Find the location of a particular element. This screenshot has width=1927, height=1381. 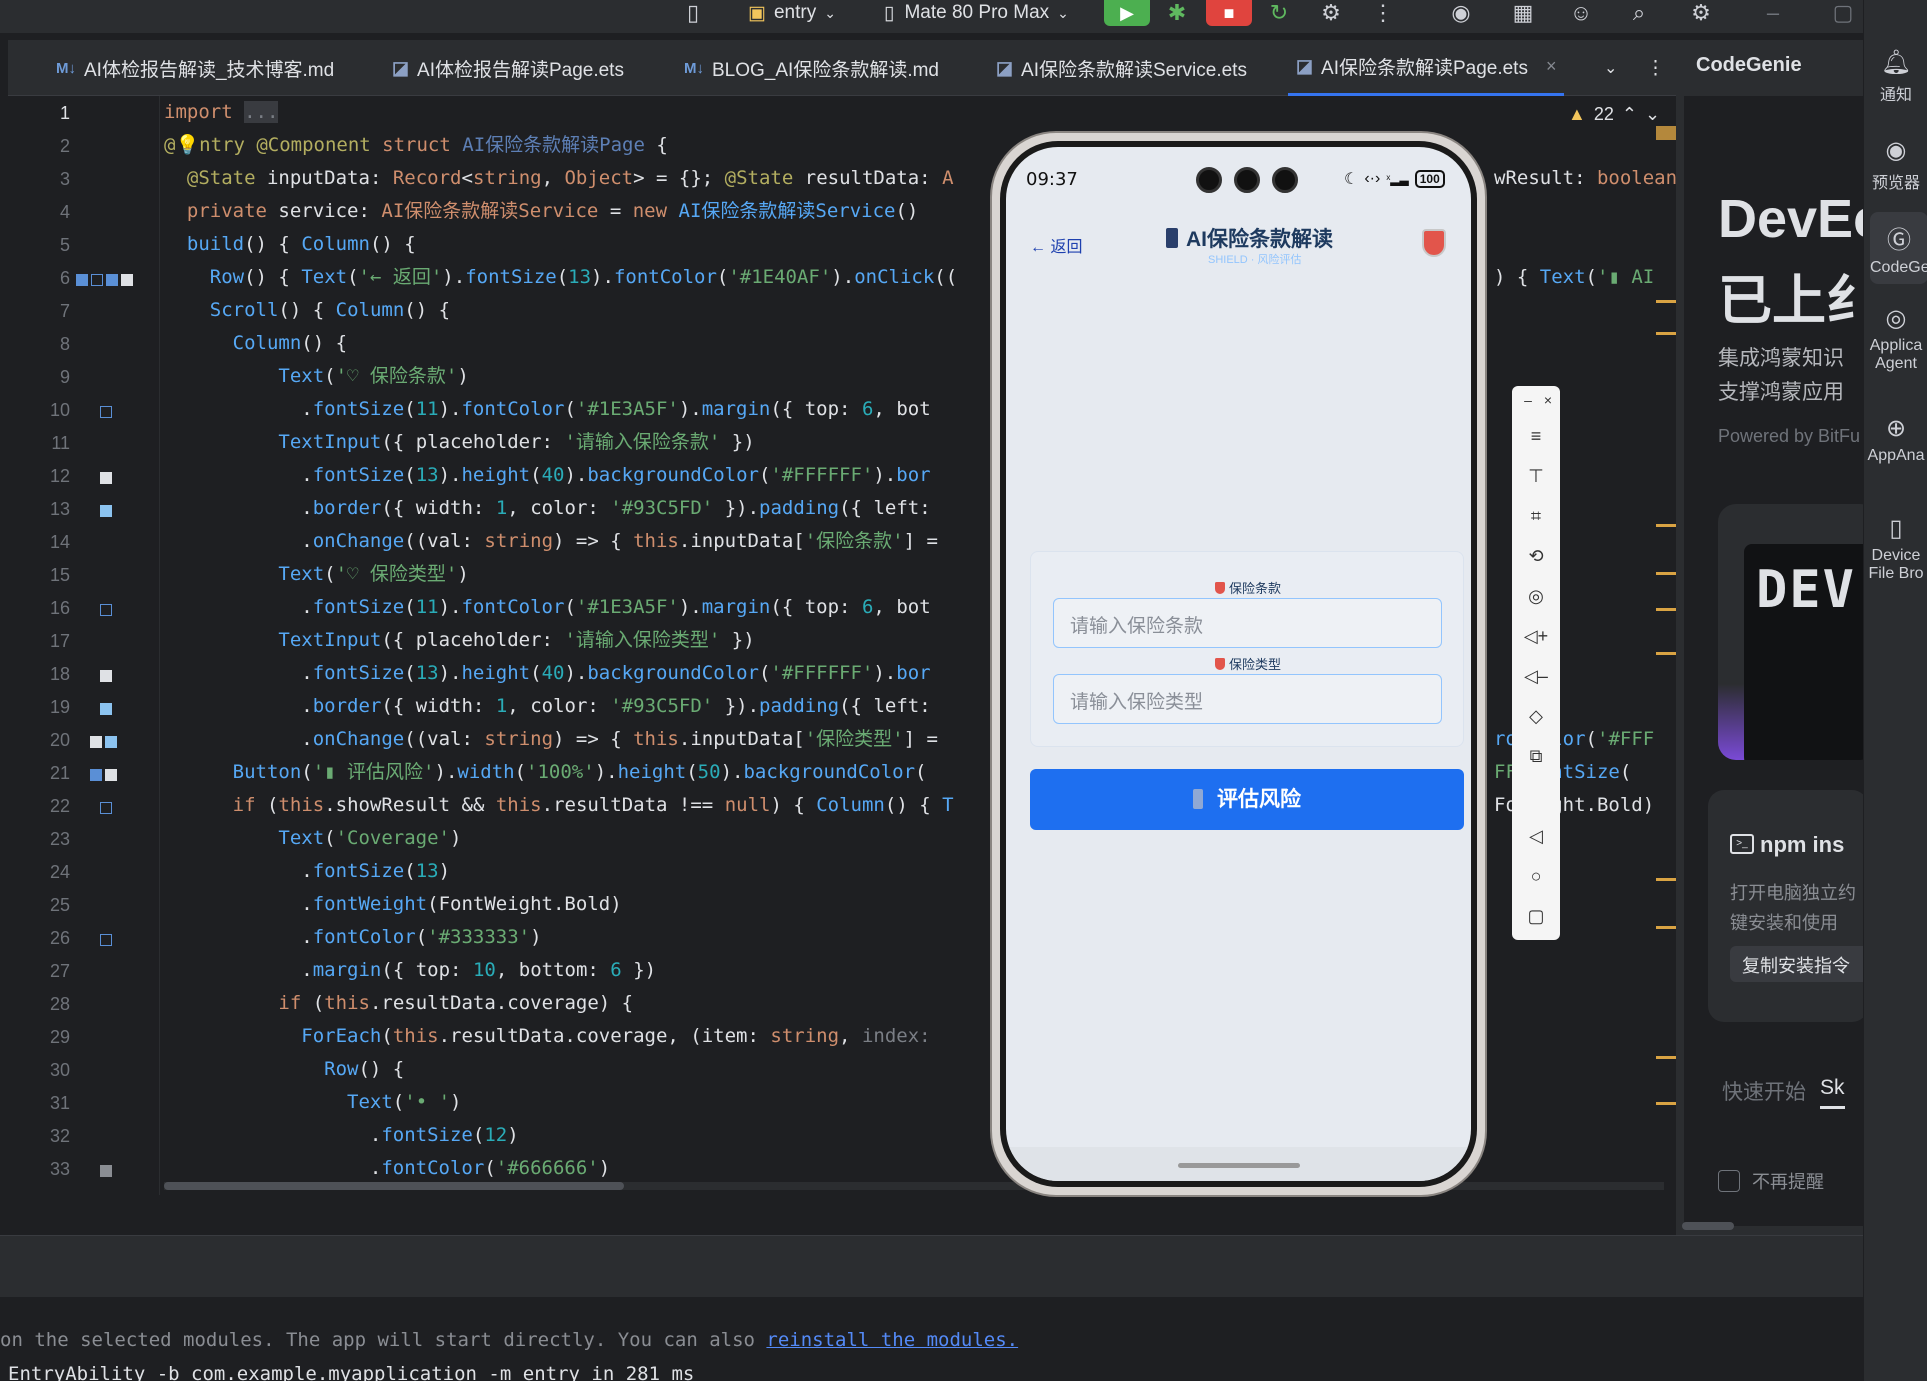

tab-quickstart: 快速开始 is located at coordinates (1764, 1091).